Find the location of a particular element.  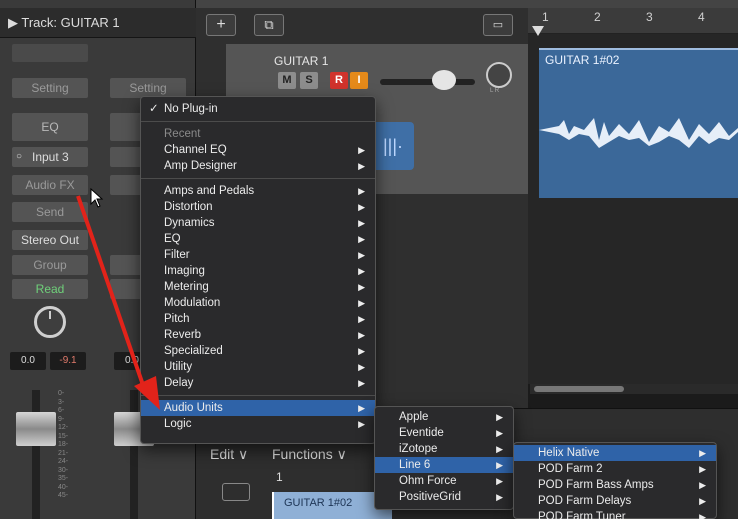

setting-button: Setting is located at coordinates (50, 88).